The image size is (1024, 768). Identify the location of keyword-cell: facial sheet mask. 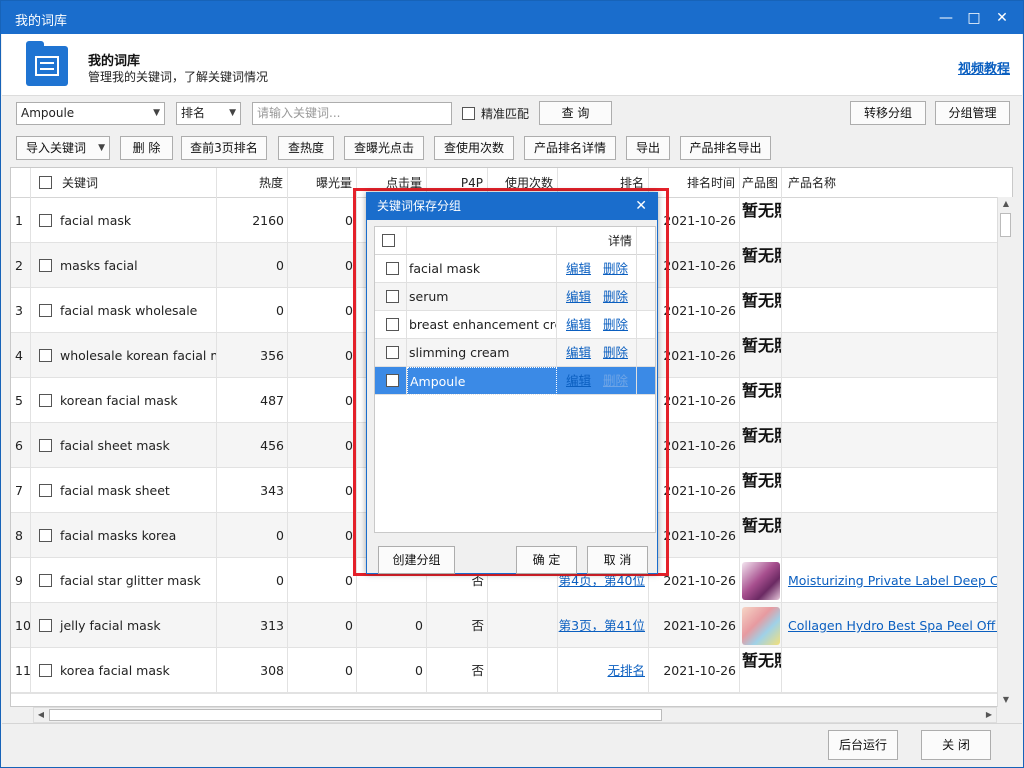
(124, 445).